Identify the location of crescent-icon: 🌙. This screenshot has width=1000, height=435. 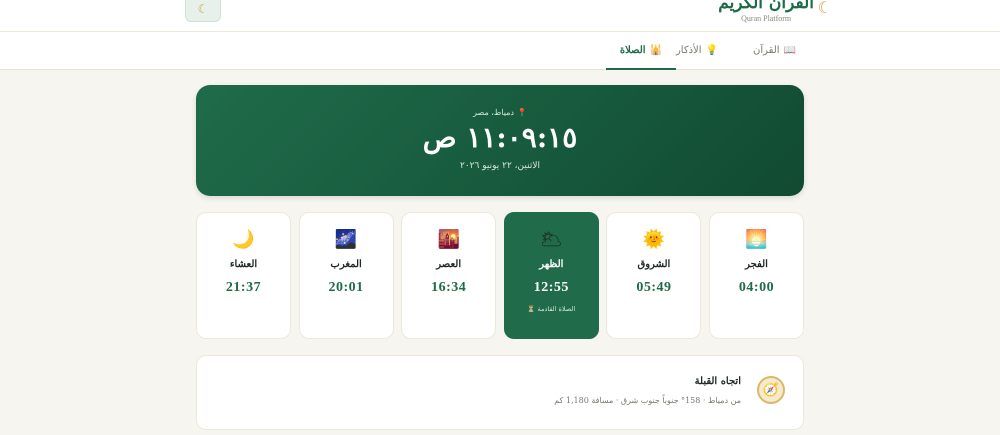
(243, 239).